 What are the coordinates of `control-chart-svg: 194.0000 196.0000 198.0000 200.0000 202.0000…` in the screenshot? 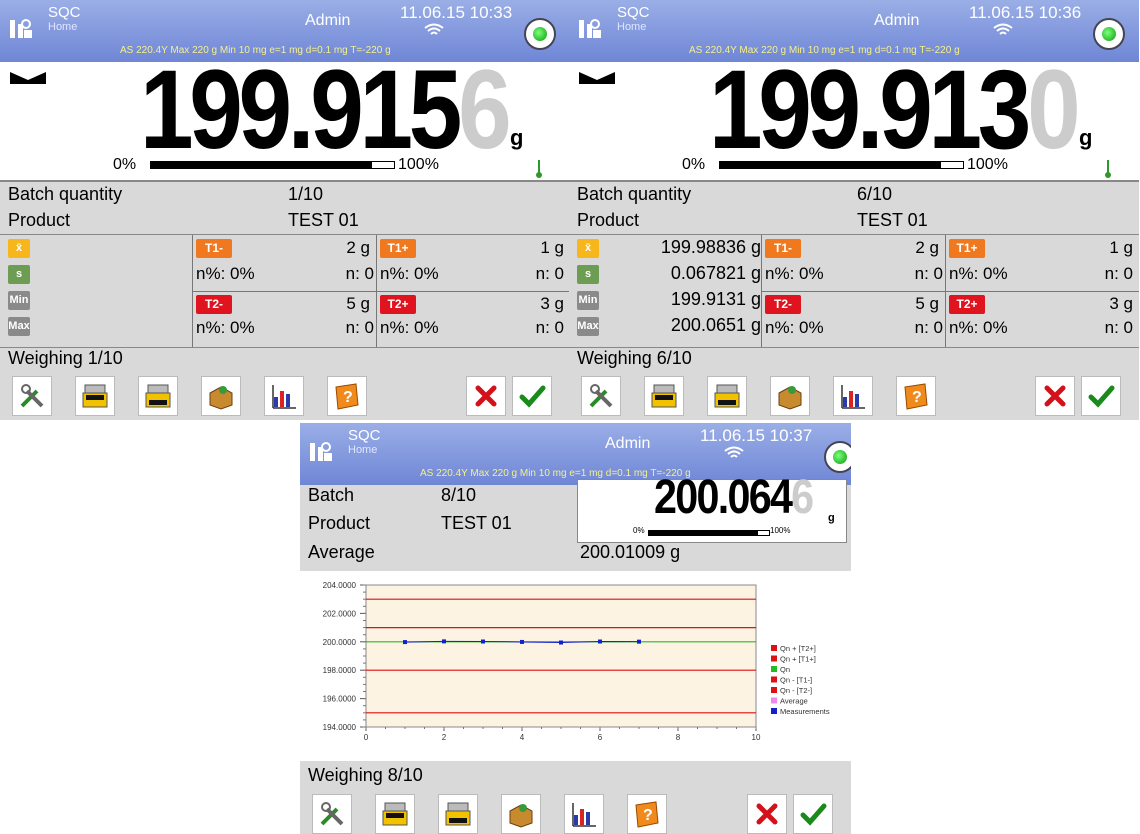 It's located at (576, 661).